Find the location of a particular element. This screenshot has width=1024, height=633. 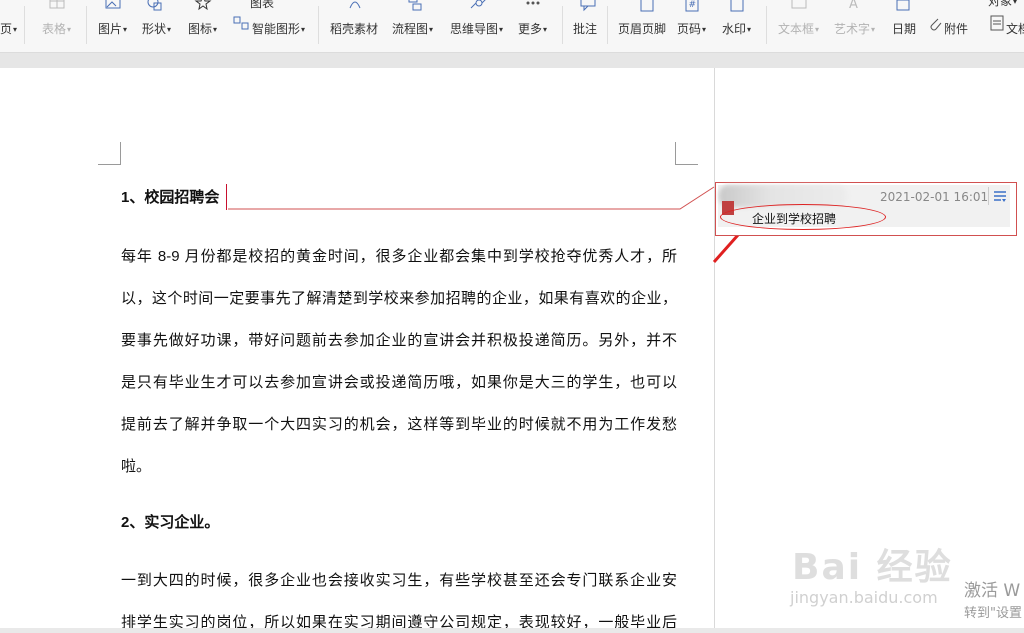

heading-2: 2、实习企业。 is located at coordinates (170, 522).